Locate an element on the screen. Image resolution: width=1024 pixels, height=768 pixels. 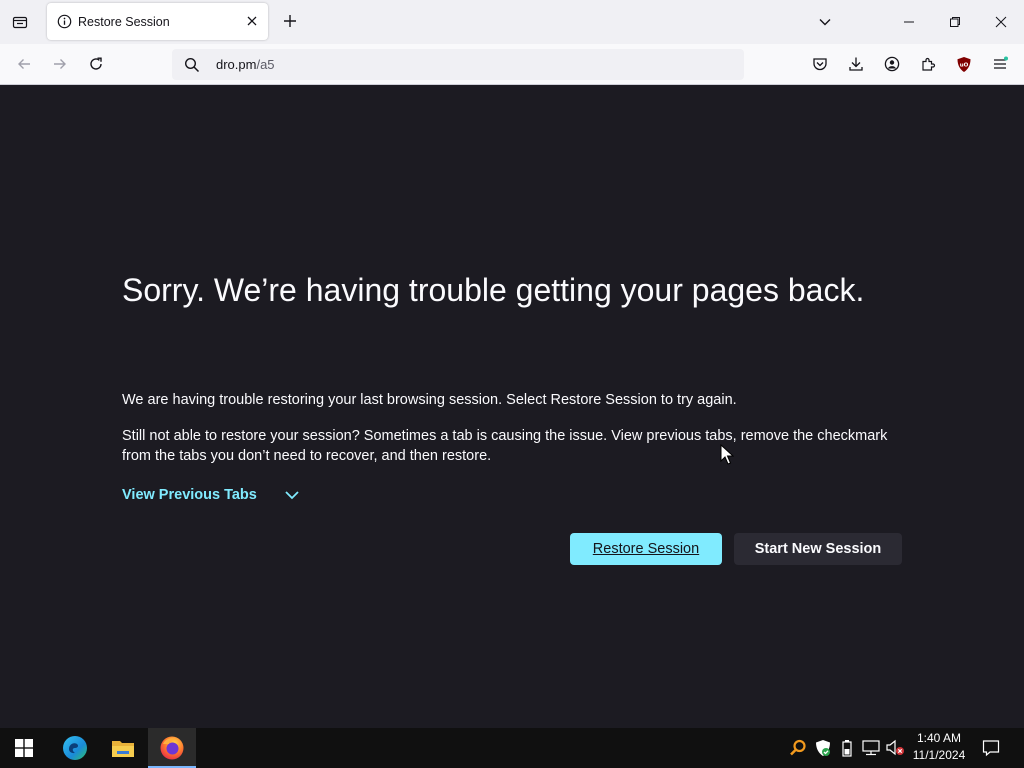
notifications-icon is located at coordinates (991, 748).